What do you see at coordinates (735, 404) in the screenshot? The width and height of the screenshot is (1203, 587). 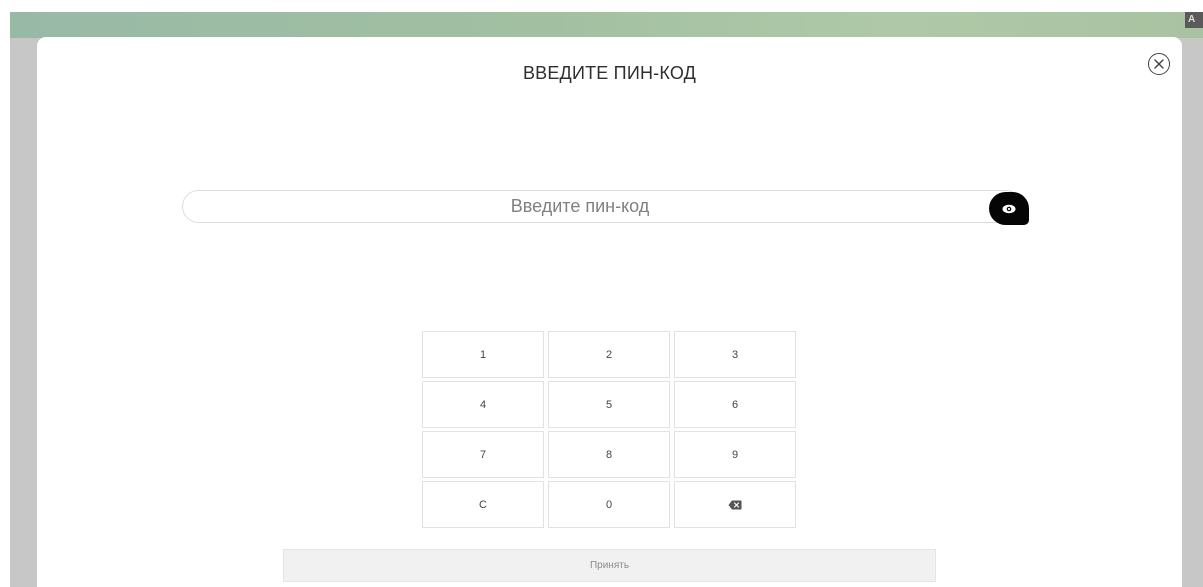 I see `key-6: 6` at bounding box center [735, 404].